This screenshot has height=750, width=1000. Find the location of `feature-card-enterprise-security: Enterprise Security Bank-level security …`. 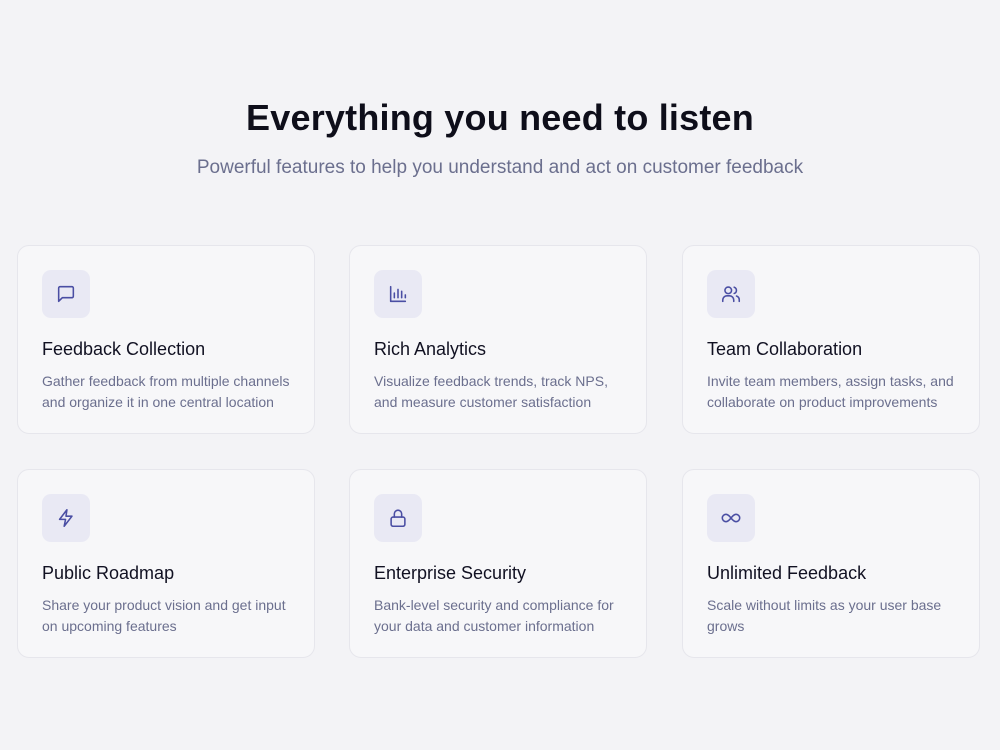

feature-card-enterprise-security: Enterprise Security Bank-level security … is located at coordinates (498, 563).